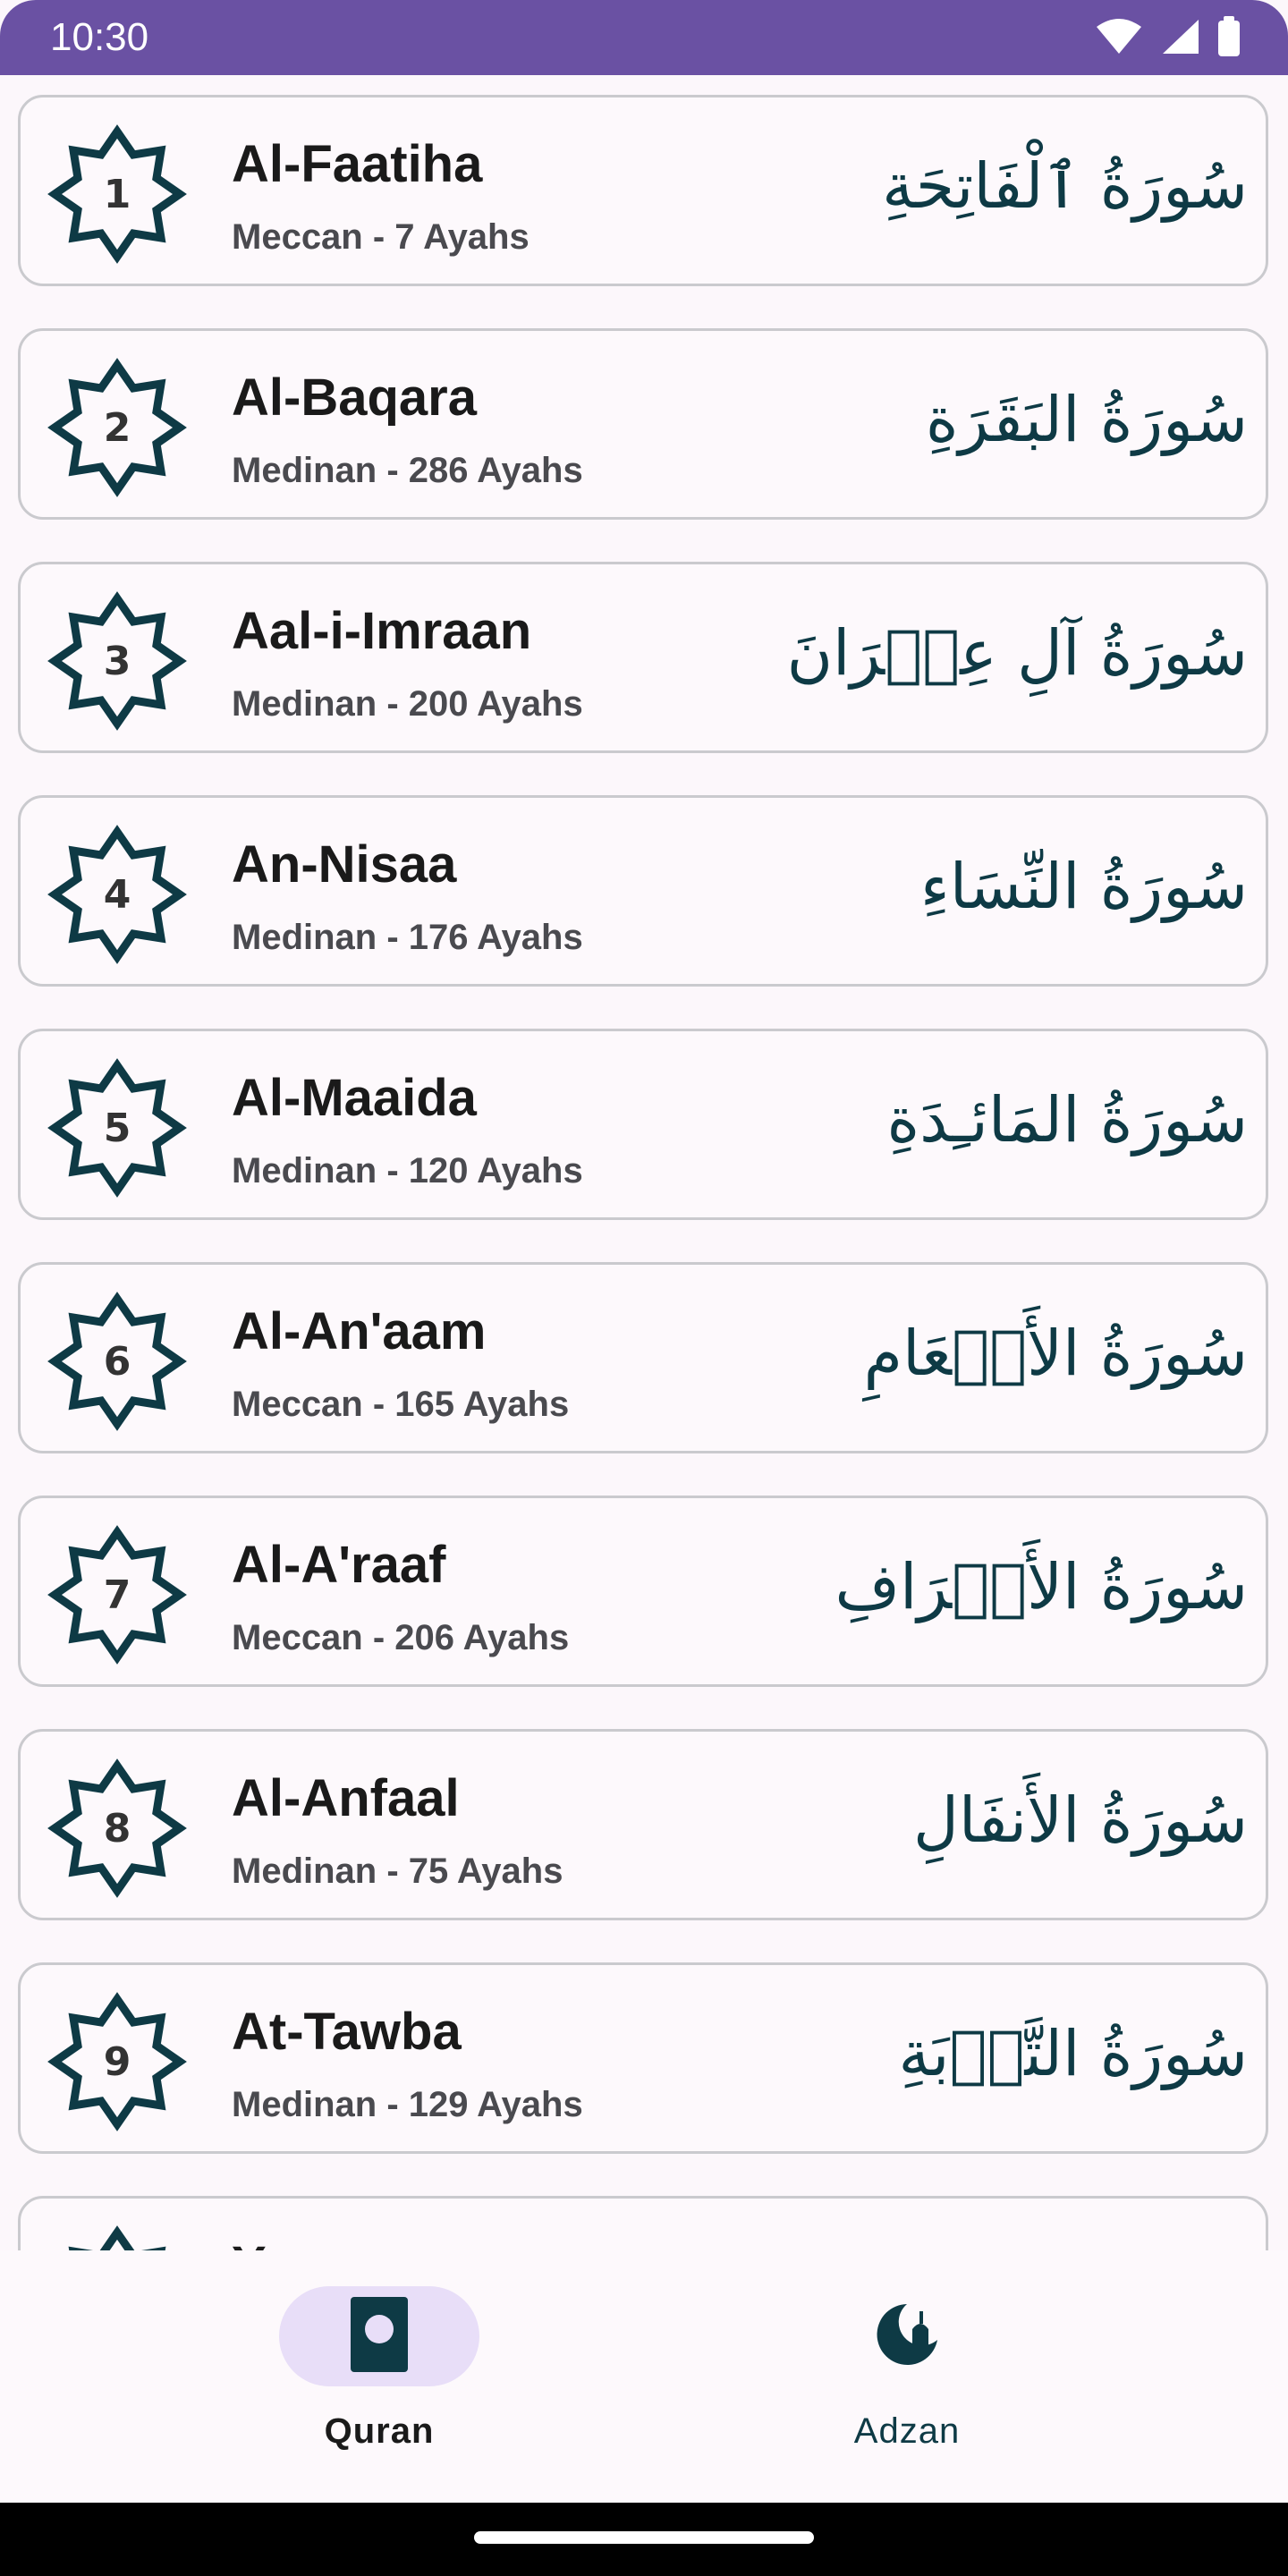 The height and width of the screenshot is (2576, 1288). What do you see at coordinates (398, 1871) in the screenshot?
I see `surah-info: Medinan - 75 Ayahs` at bounding box center [398, 1871].